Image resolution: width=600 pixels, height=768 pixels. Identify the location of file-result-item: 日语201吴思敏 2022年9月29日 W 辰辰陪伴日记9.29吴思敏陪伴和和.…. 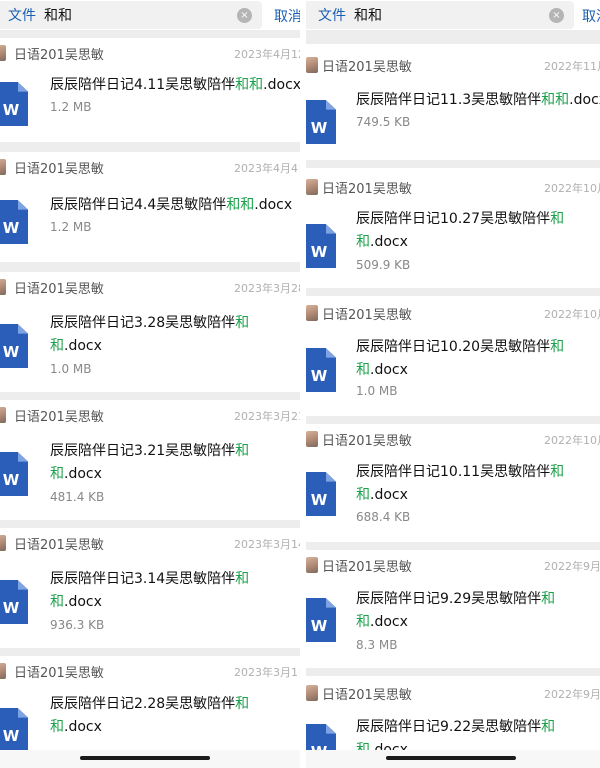
(453, 609).